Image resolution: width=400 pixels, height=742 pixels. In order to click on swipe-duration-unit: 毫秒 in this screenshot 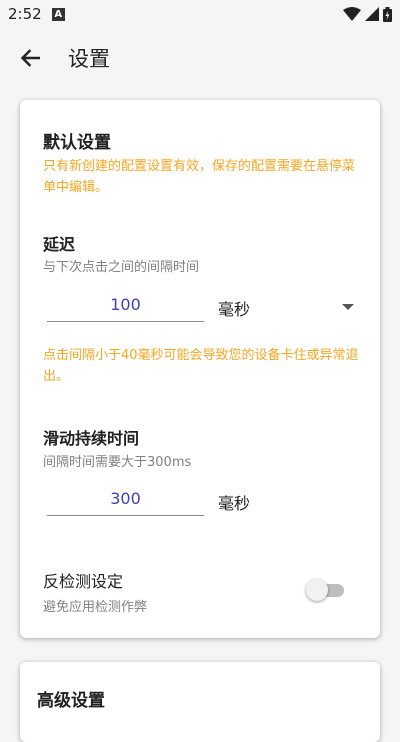, I will do `click(234, 503)`.